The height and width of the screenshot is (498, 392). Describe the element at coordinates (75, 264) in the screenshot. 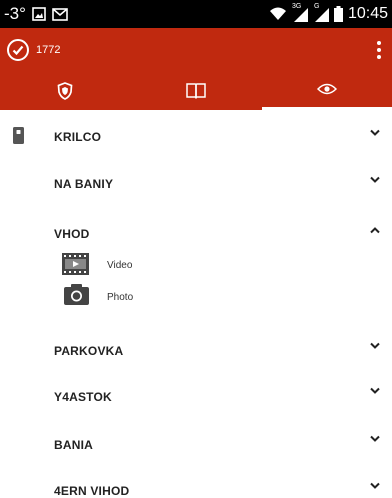

I see `video-icon` at that location.